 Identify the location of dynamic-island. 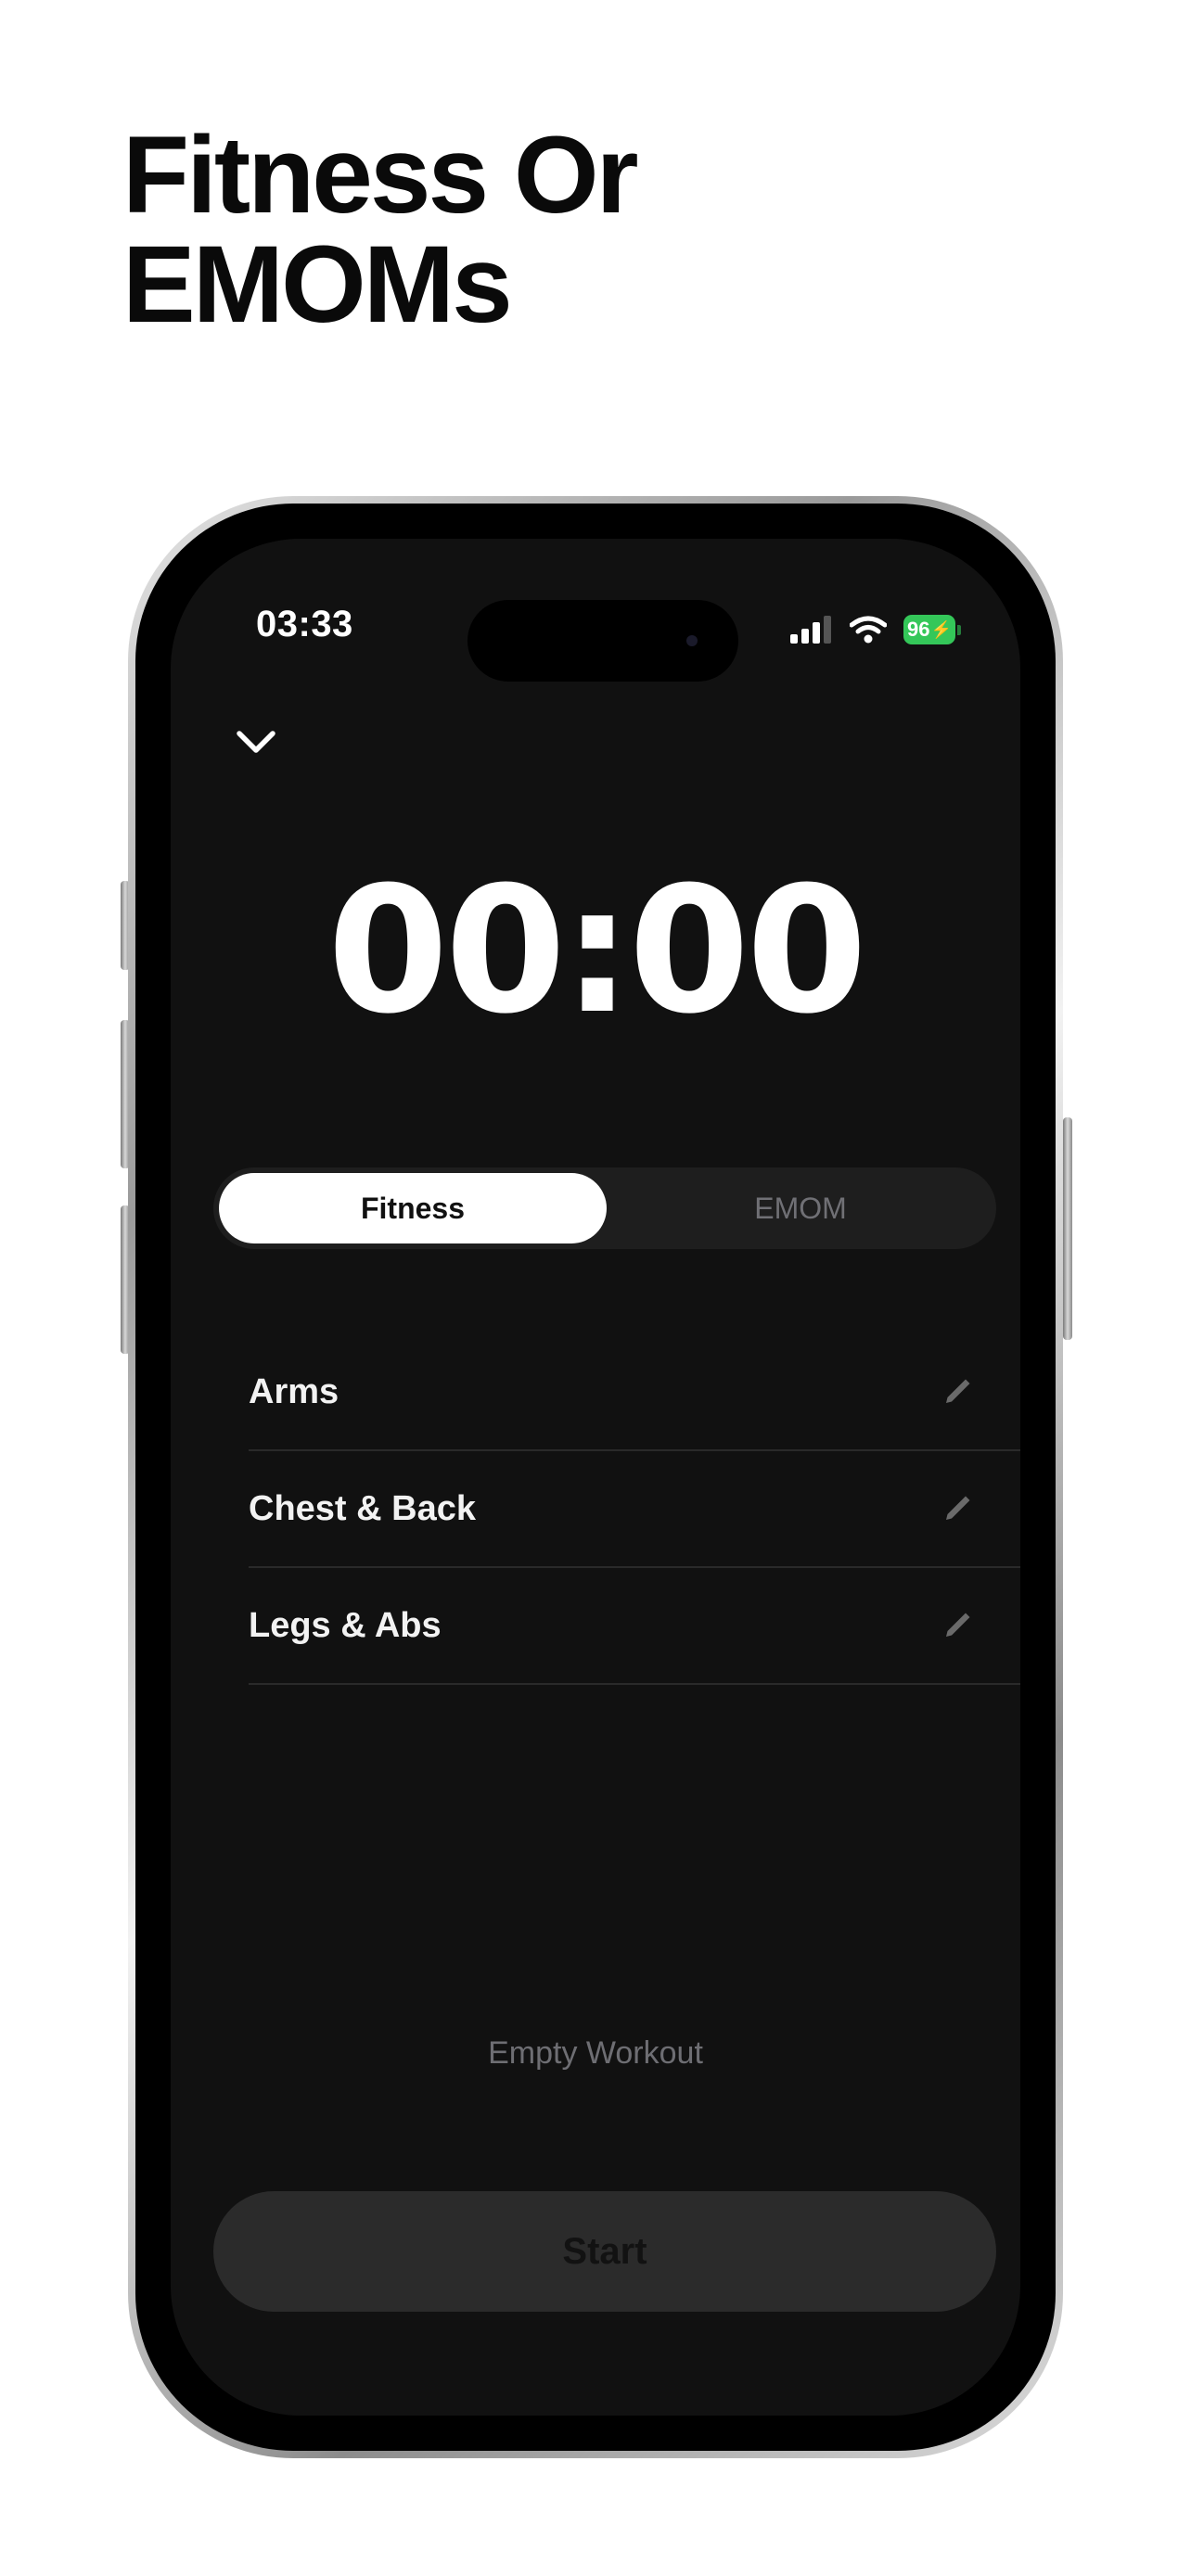
(602, 641).